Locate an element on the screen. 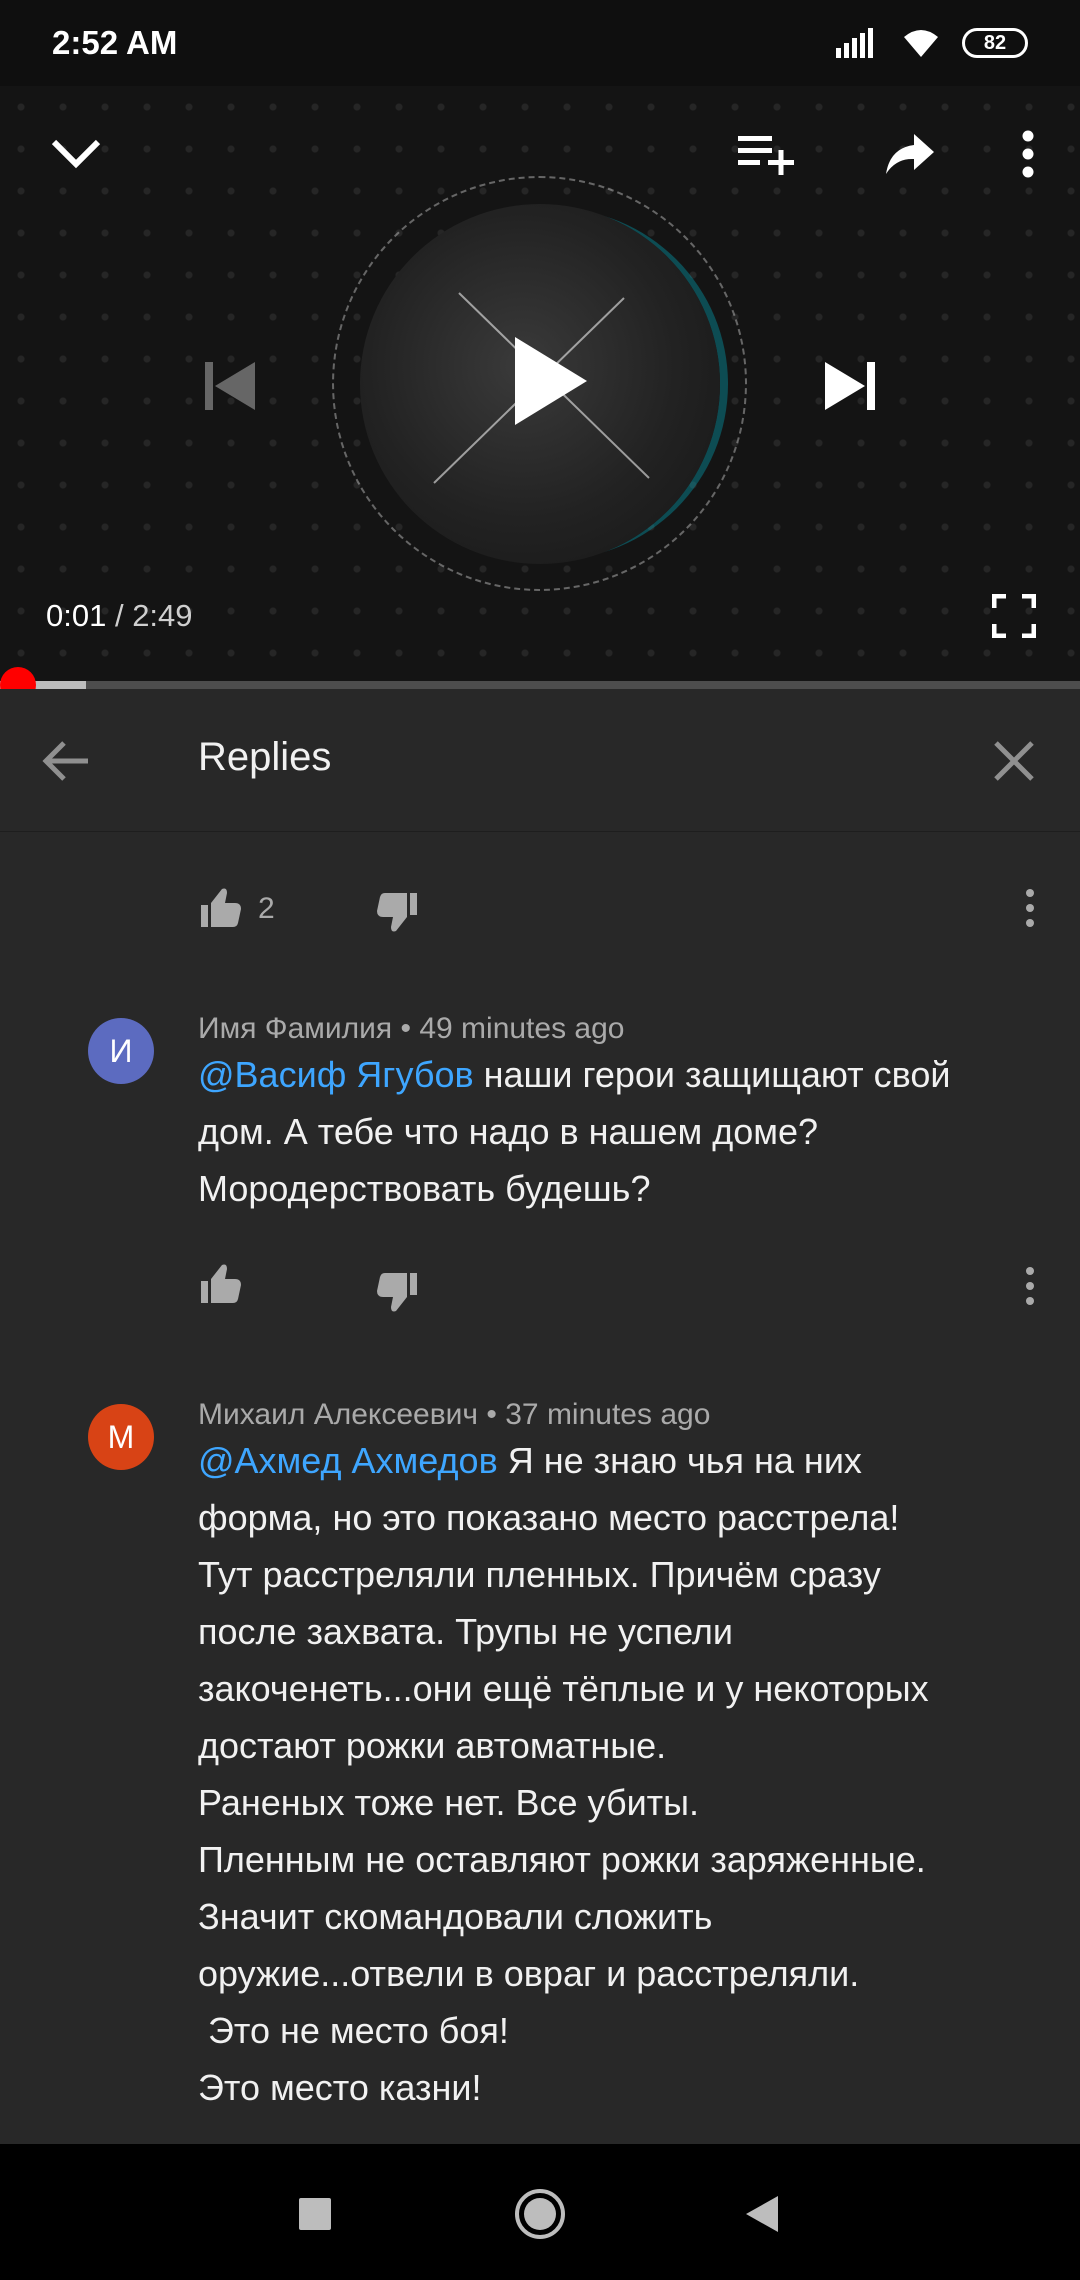  recents-square-icon is located at coordinates (315, 2214).